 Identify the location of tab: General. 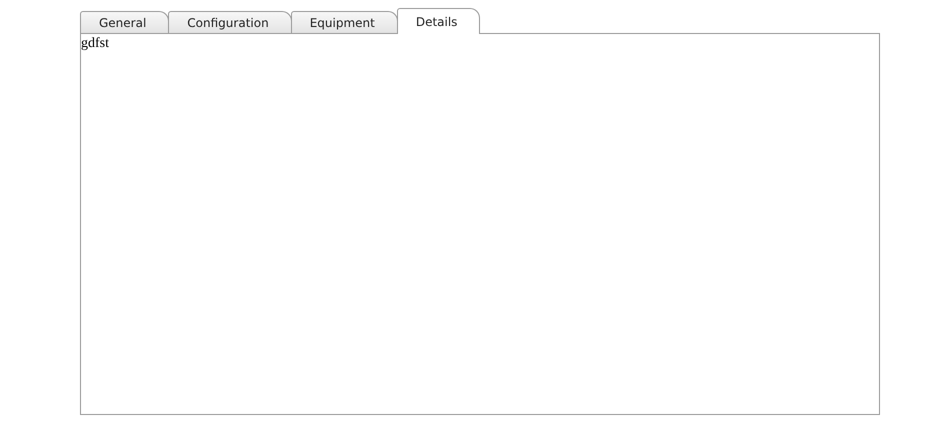
(125, 22).